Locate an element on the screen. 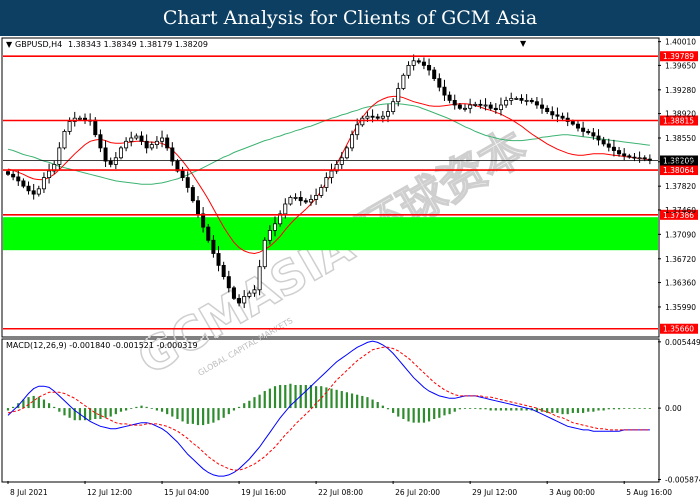 The height and width of the screenshot is (500, 700). x-tick-label: 5 Aug 16:00 is located at coordinates (649, 492).